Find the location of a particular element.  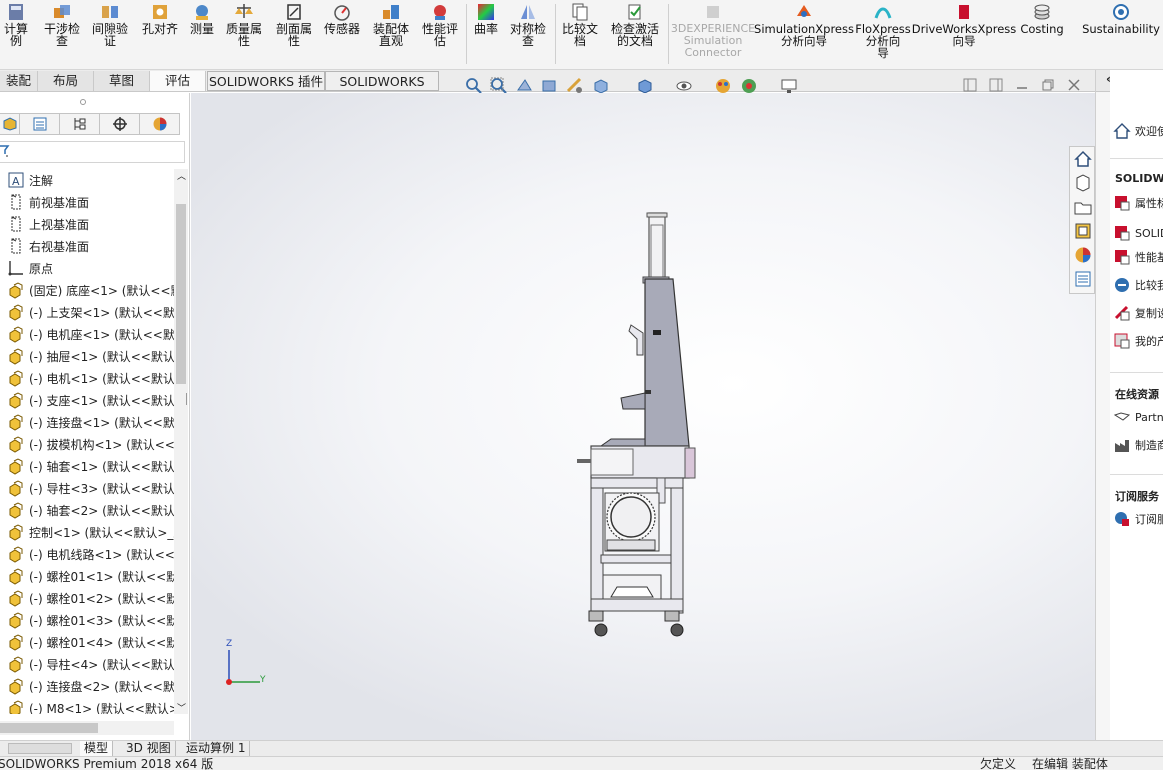

tab-feature-tree is located at coordinates (10, 124).